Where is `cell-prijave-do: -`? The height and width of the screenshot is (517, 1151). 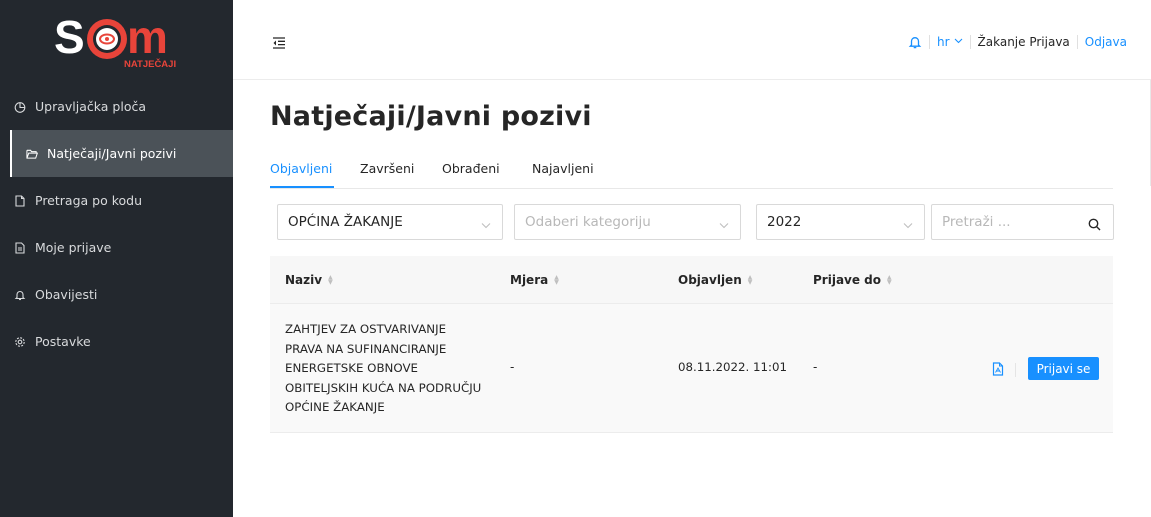 cell-prijave-do: - is located at coordinates (815, 367).